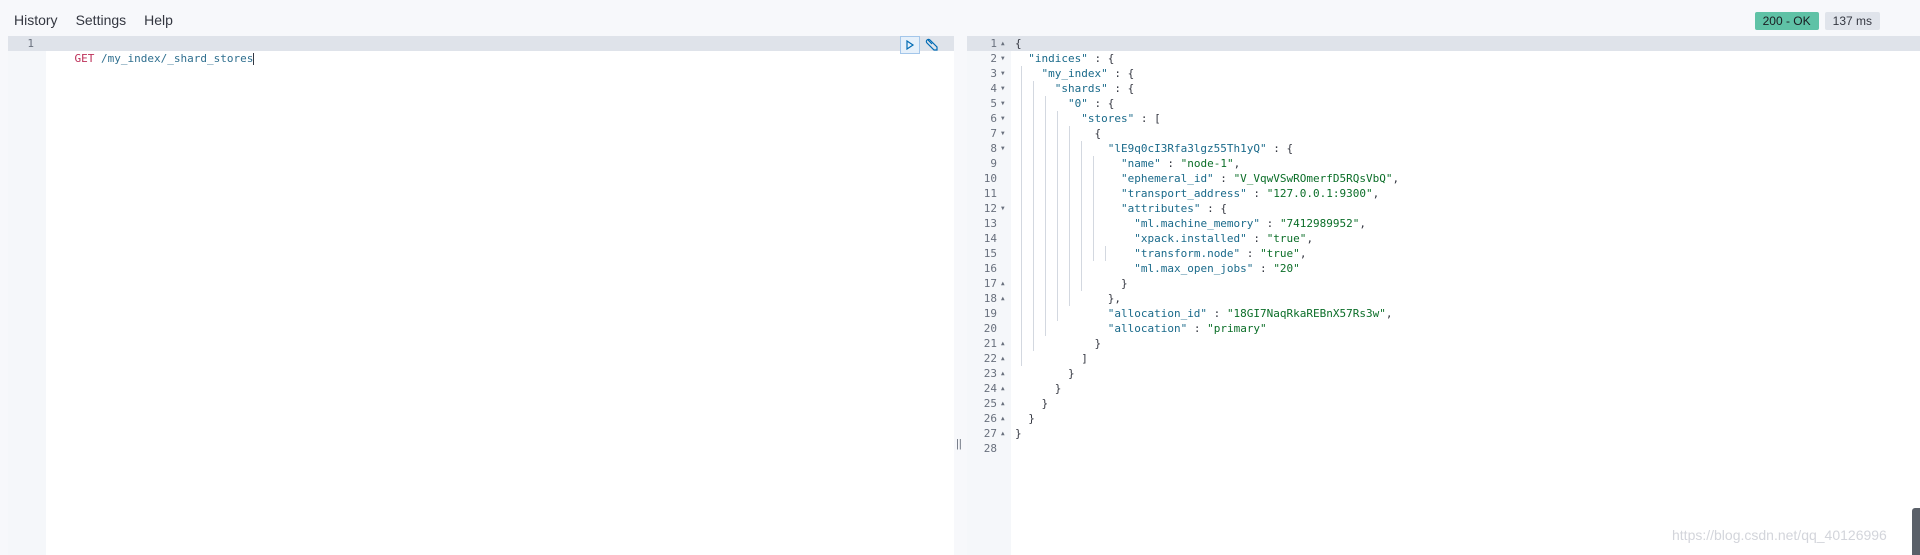  Describe the element at coordinates (1068, 298) in the screenshot. I see `response-line: },` at that location.